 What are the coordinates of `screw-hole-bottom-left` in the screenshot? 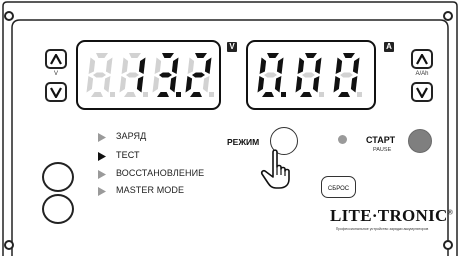 It's located at (9, 245).